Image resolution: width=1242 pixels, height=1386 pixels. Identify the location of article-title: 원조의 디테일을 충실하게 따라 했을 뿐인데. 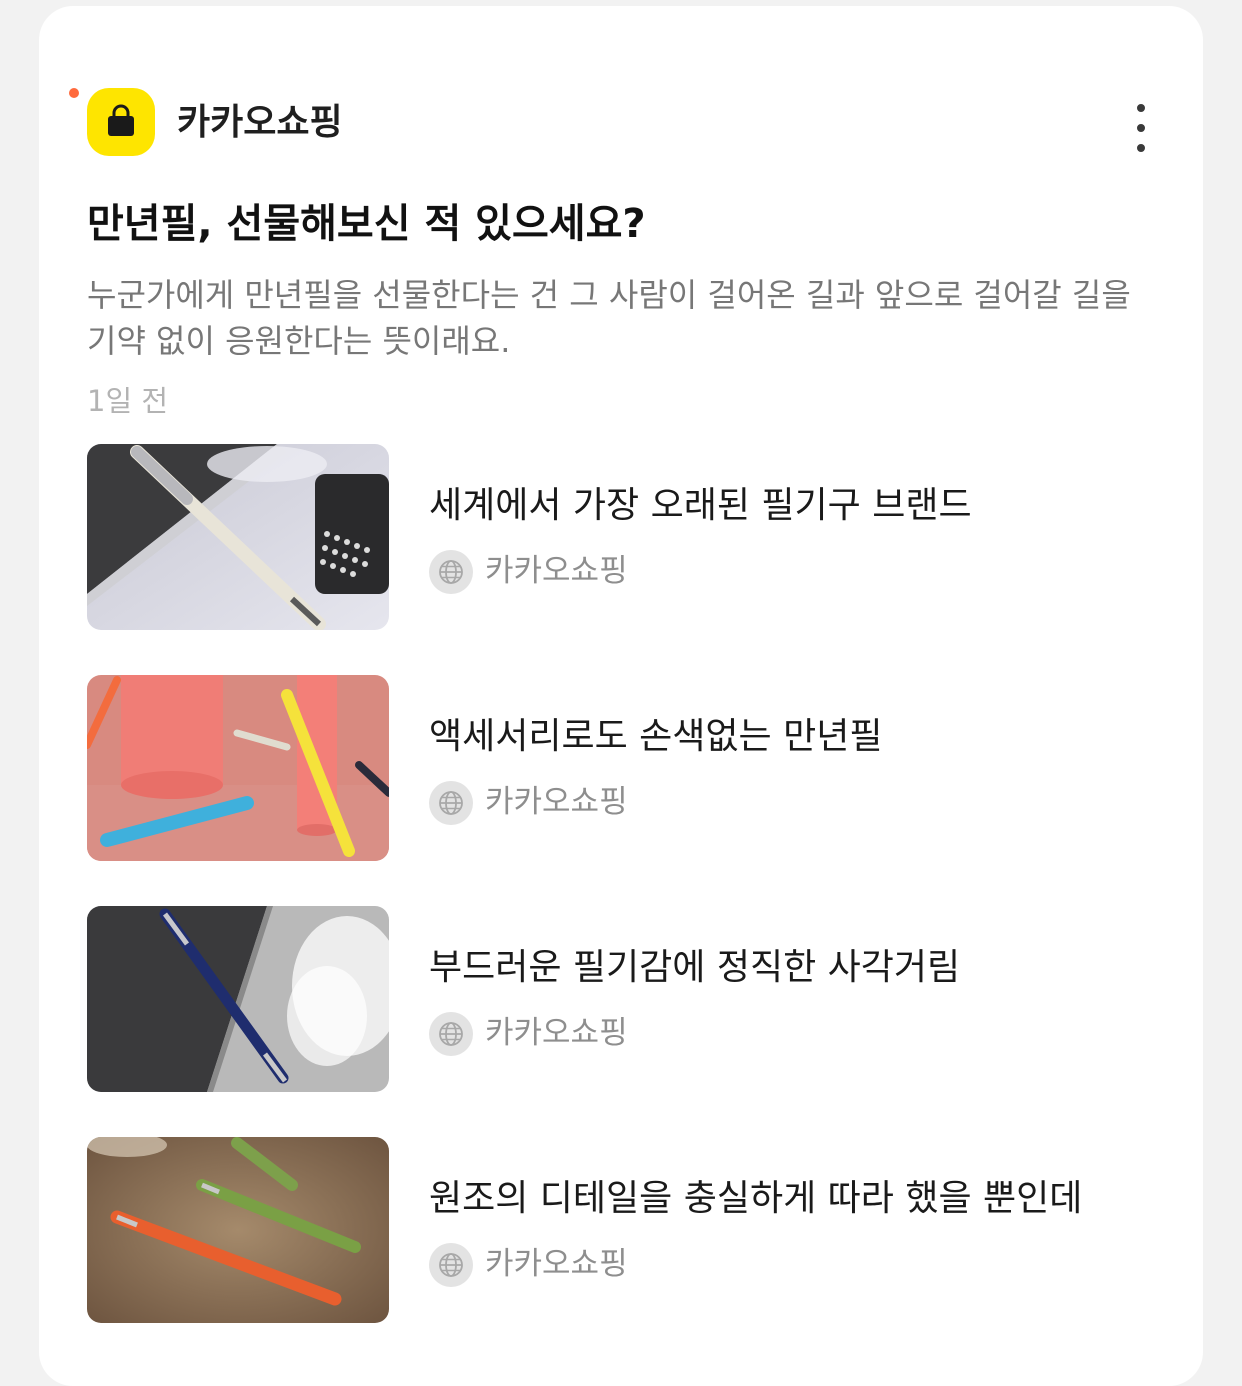
(755, 1198).